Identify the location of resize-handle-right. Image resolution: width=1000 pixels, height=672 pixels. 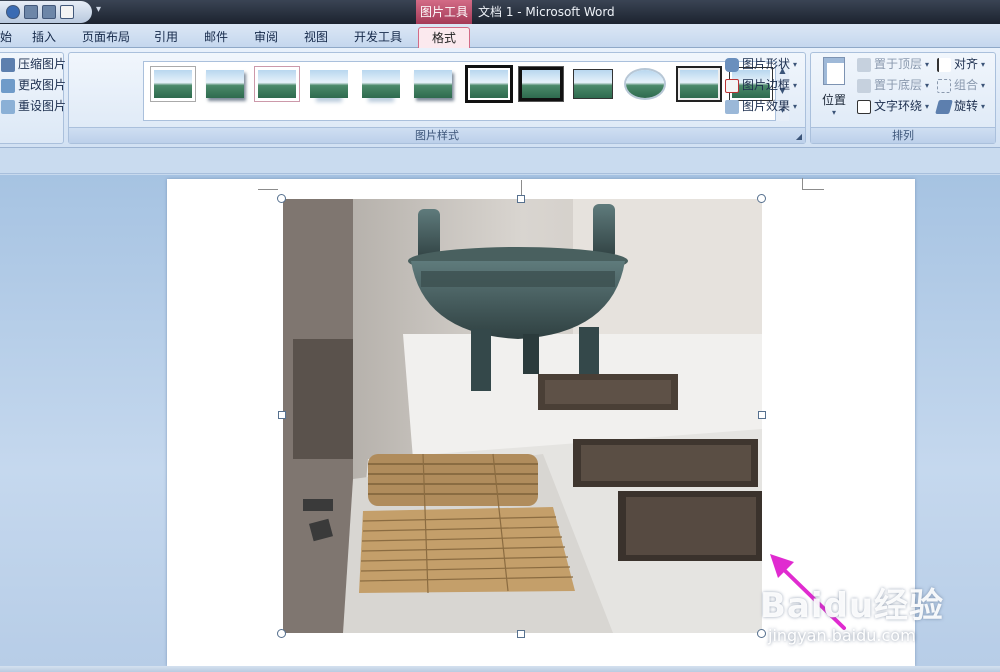
(762, 415).